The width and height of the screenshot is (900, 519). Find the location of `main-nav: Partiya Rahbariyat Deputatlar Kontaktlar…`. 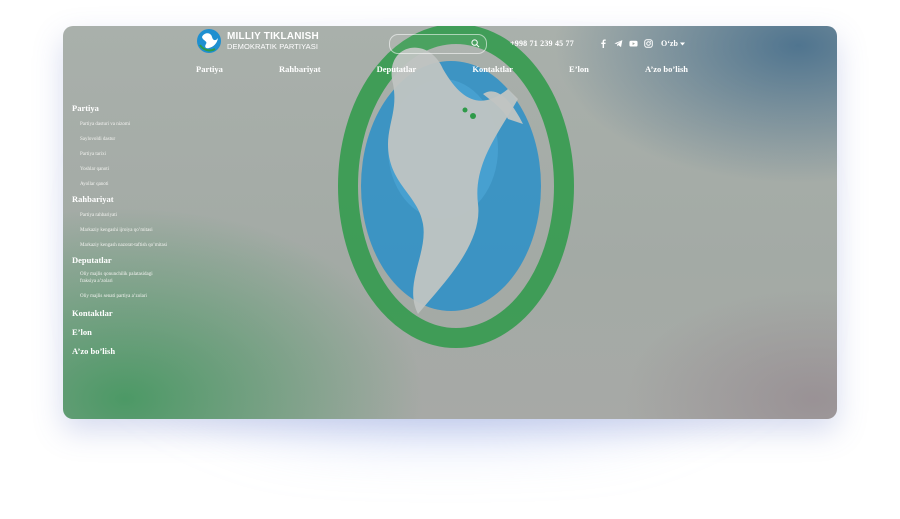

main-nav: Partiya Rahbariyat Deputatlar Kontaktlar… is located at coordinates (442, 70).